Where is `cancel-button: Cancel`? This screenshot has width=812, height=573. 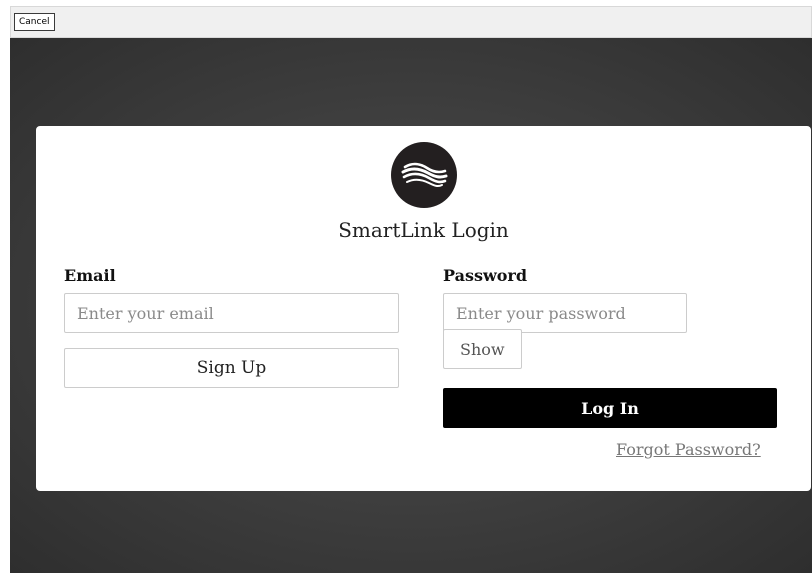
cancel-button: Cancel is located at coordinates (34, 22).